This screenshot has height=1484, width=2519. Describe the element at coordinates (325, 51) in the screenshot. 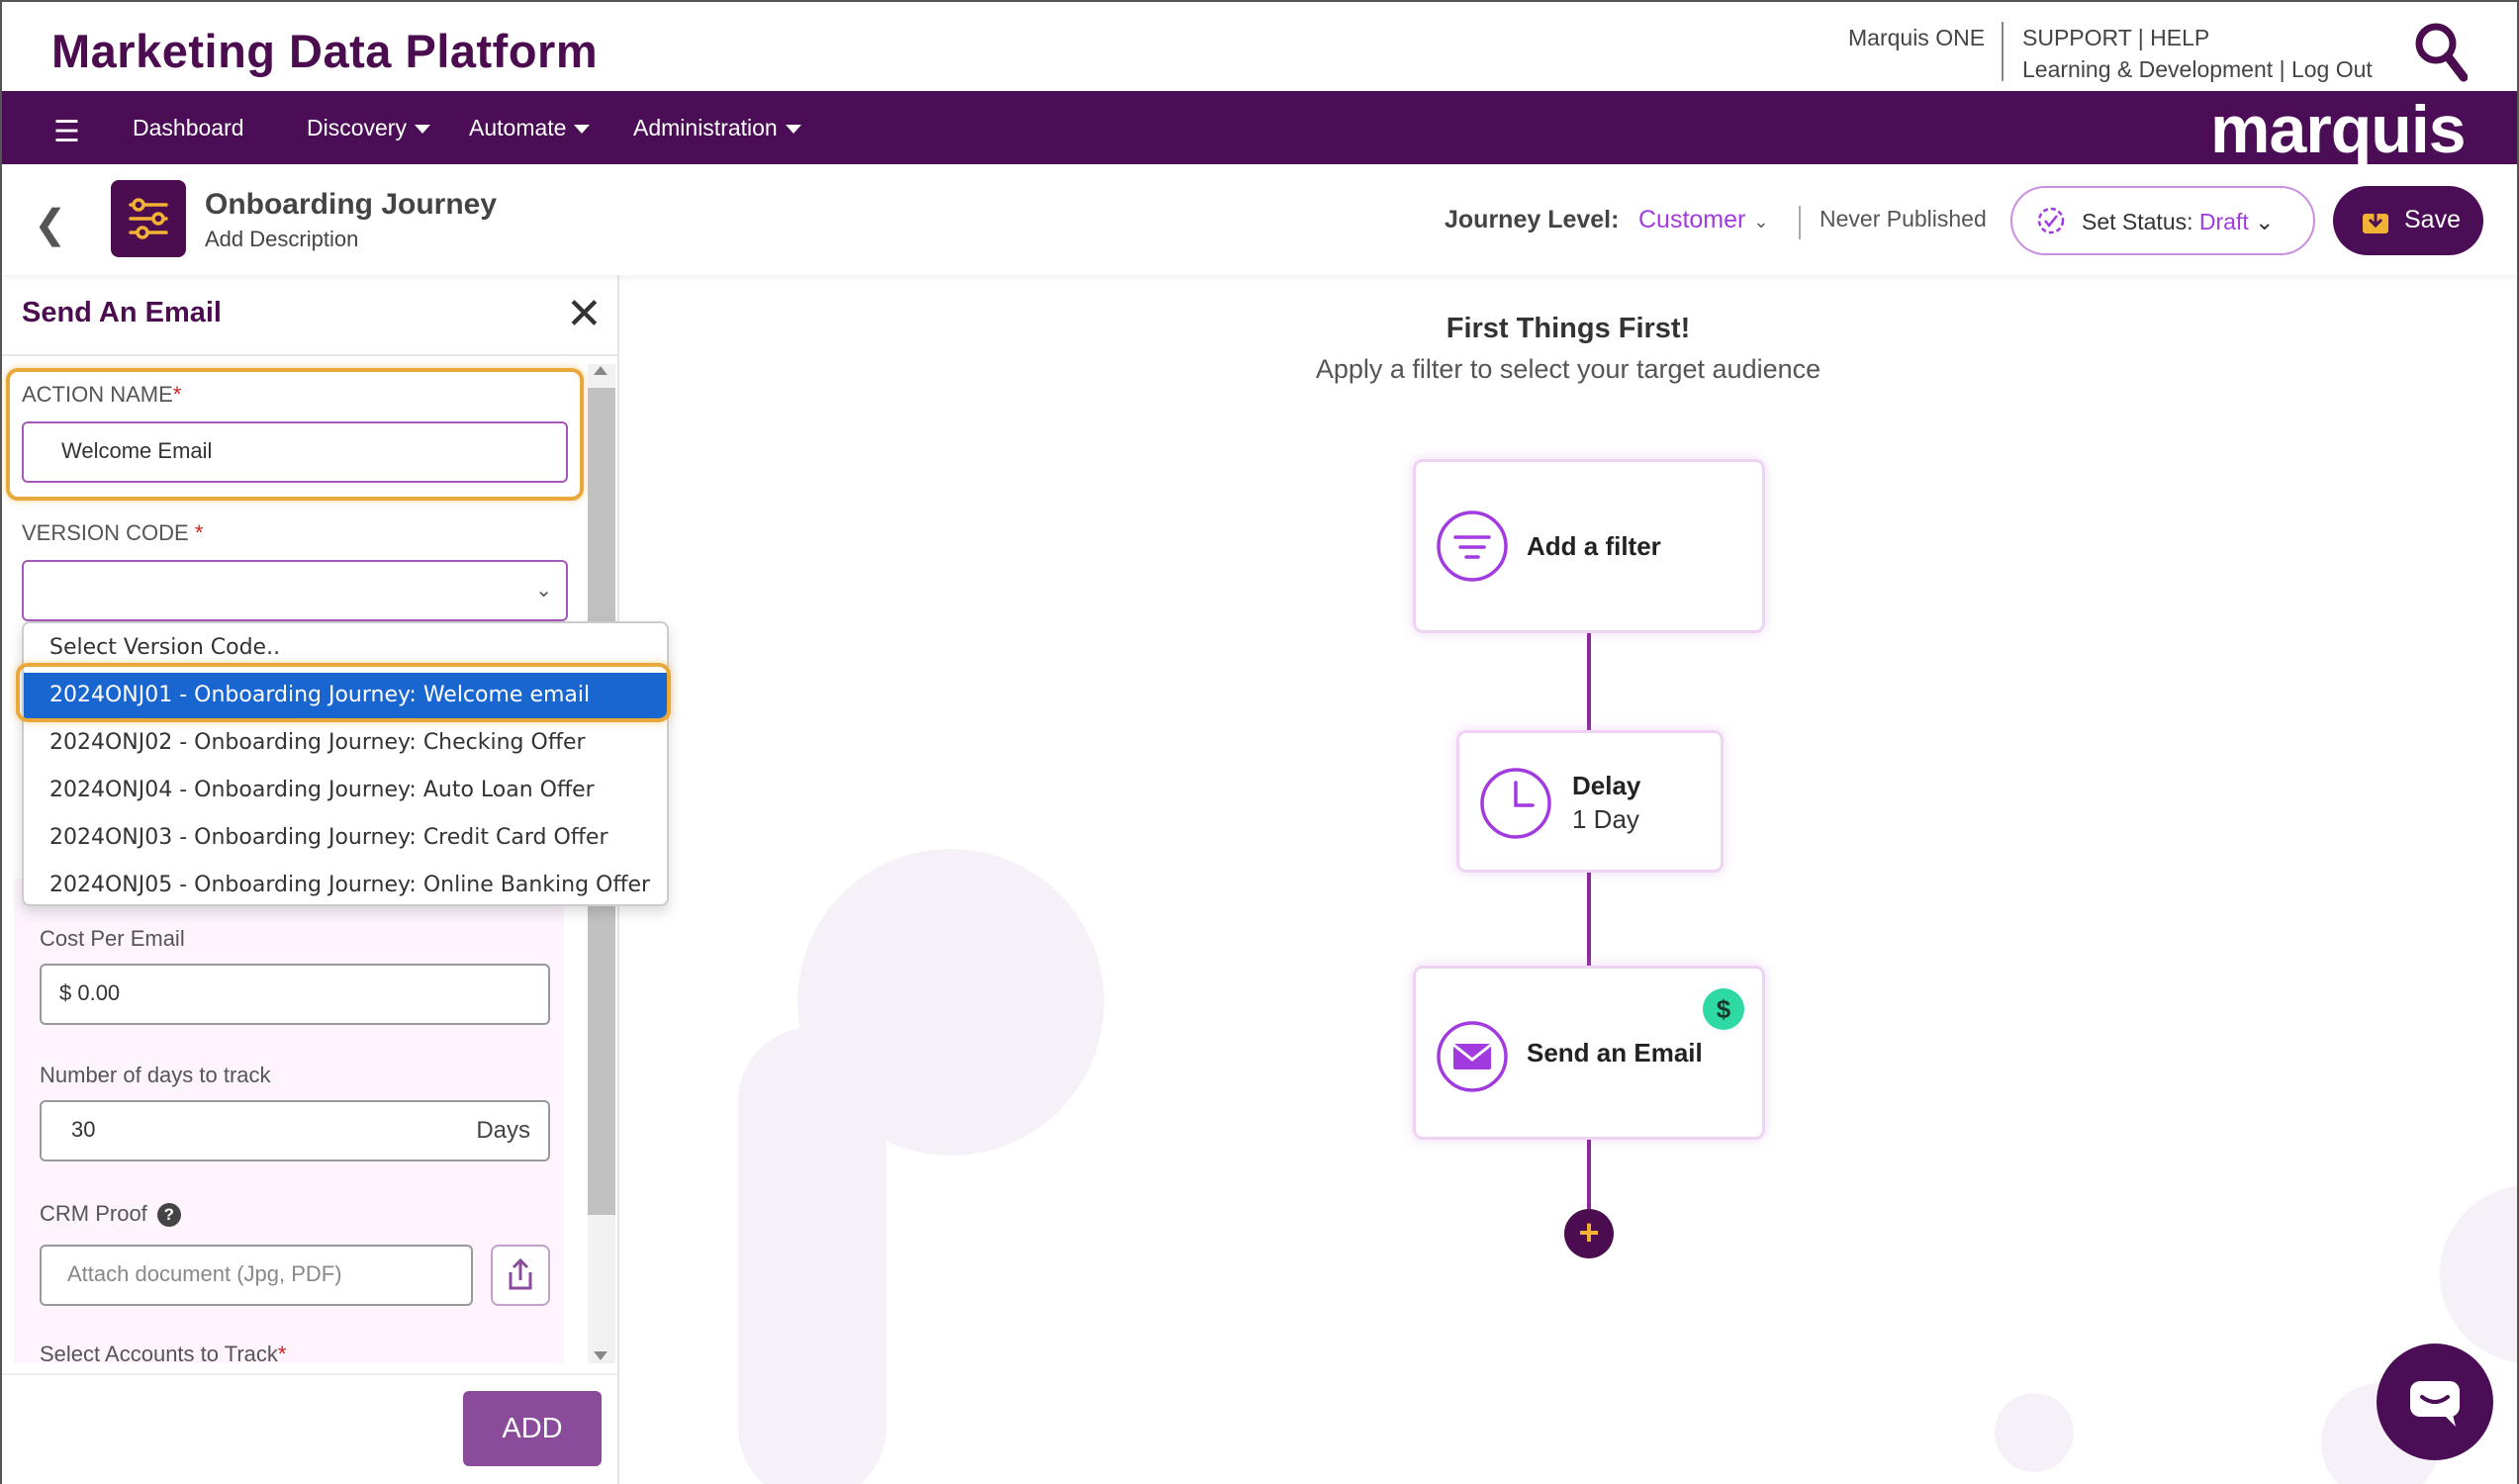

I see `app-title: Marketing Data Platform` at that location.